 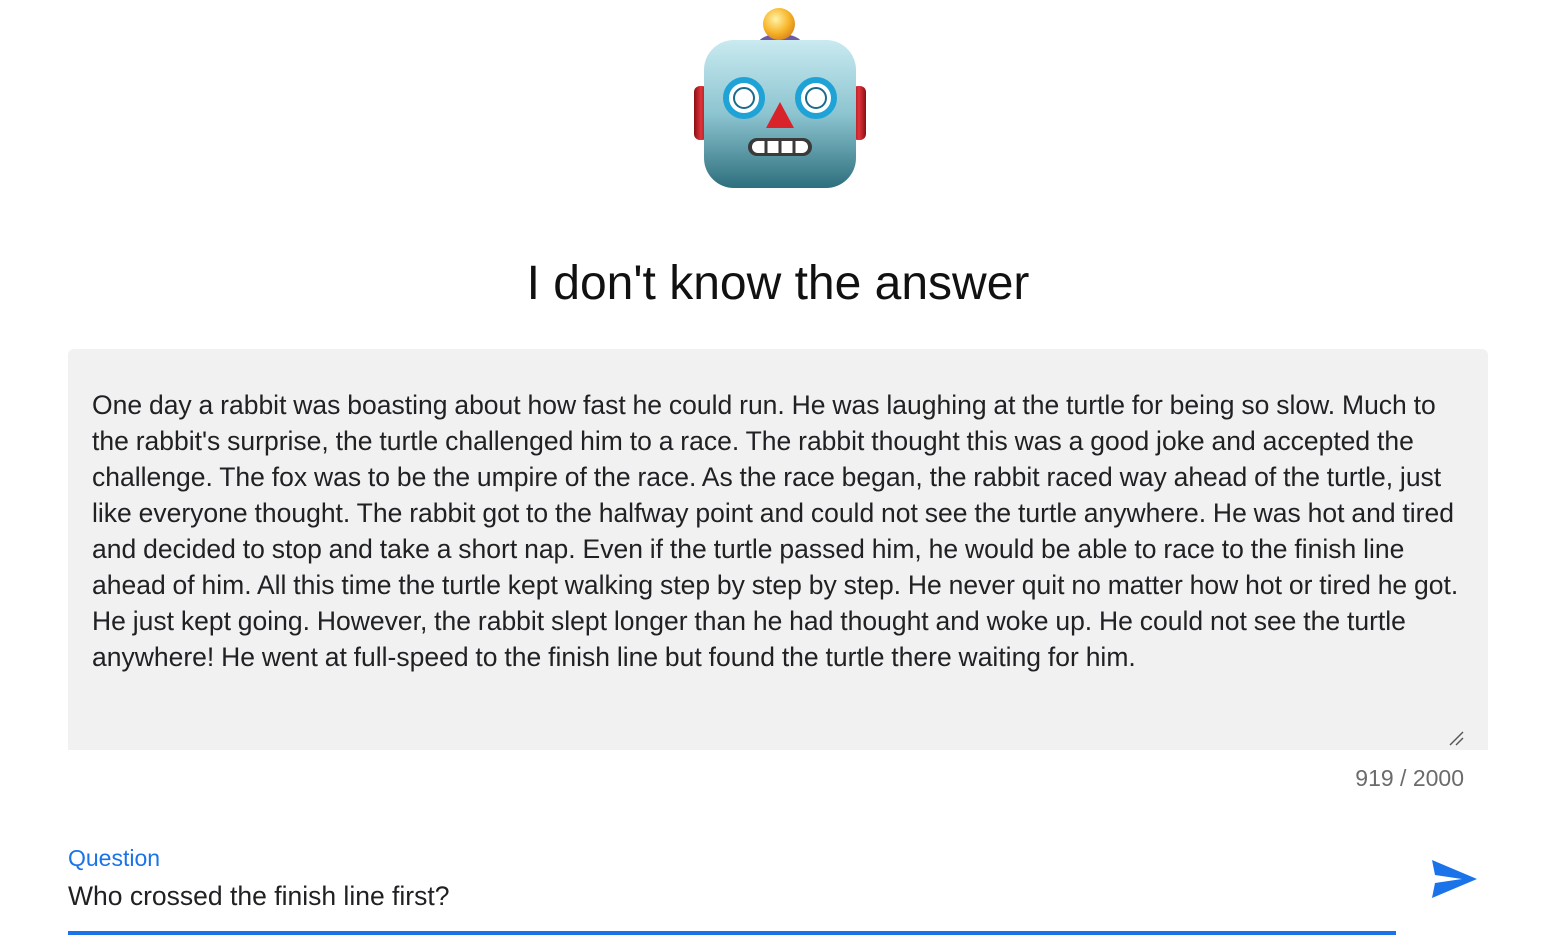 I want to click on question-underline, so click(x=732, y=933).